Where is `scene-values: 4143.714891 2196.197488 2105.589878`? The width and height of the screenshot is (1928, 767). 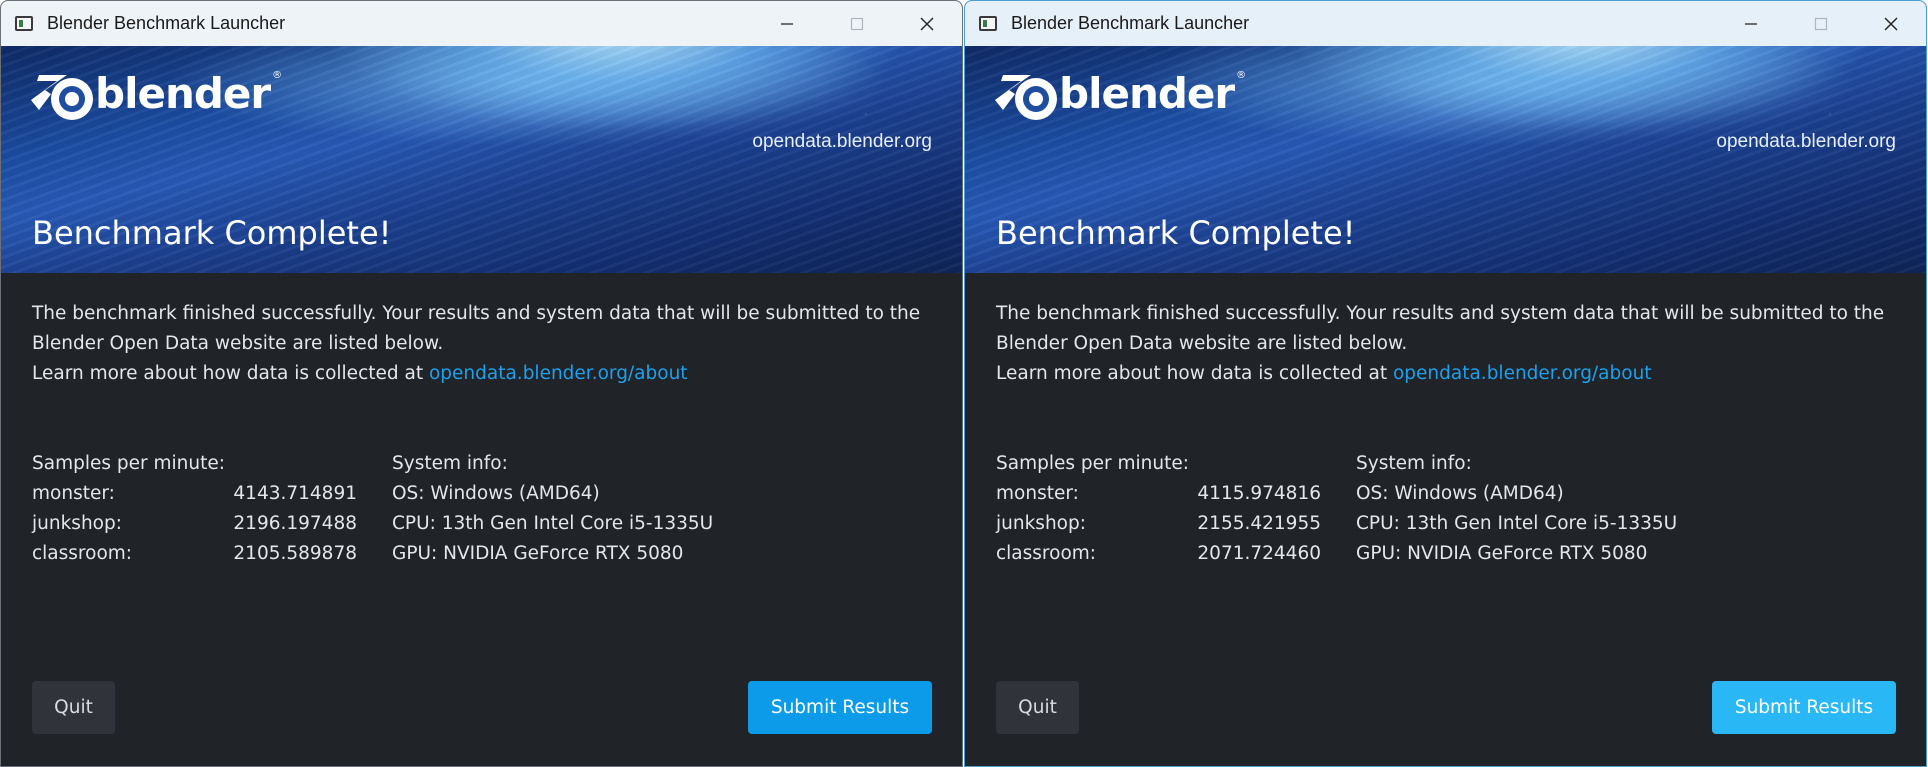
scene-values: 4143.714891 2196.197488 2105.589878 is located at coordinates (292, 509).